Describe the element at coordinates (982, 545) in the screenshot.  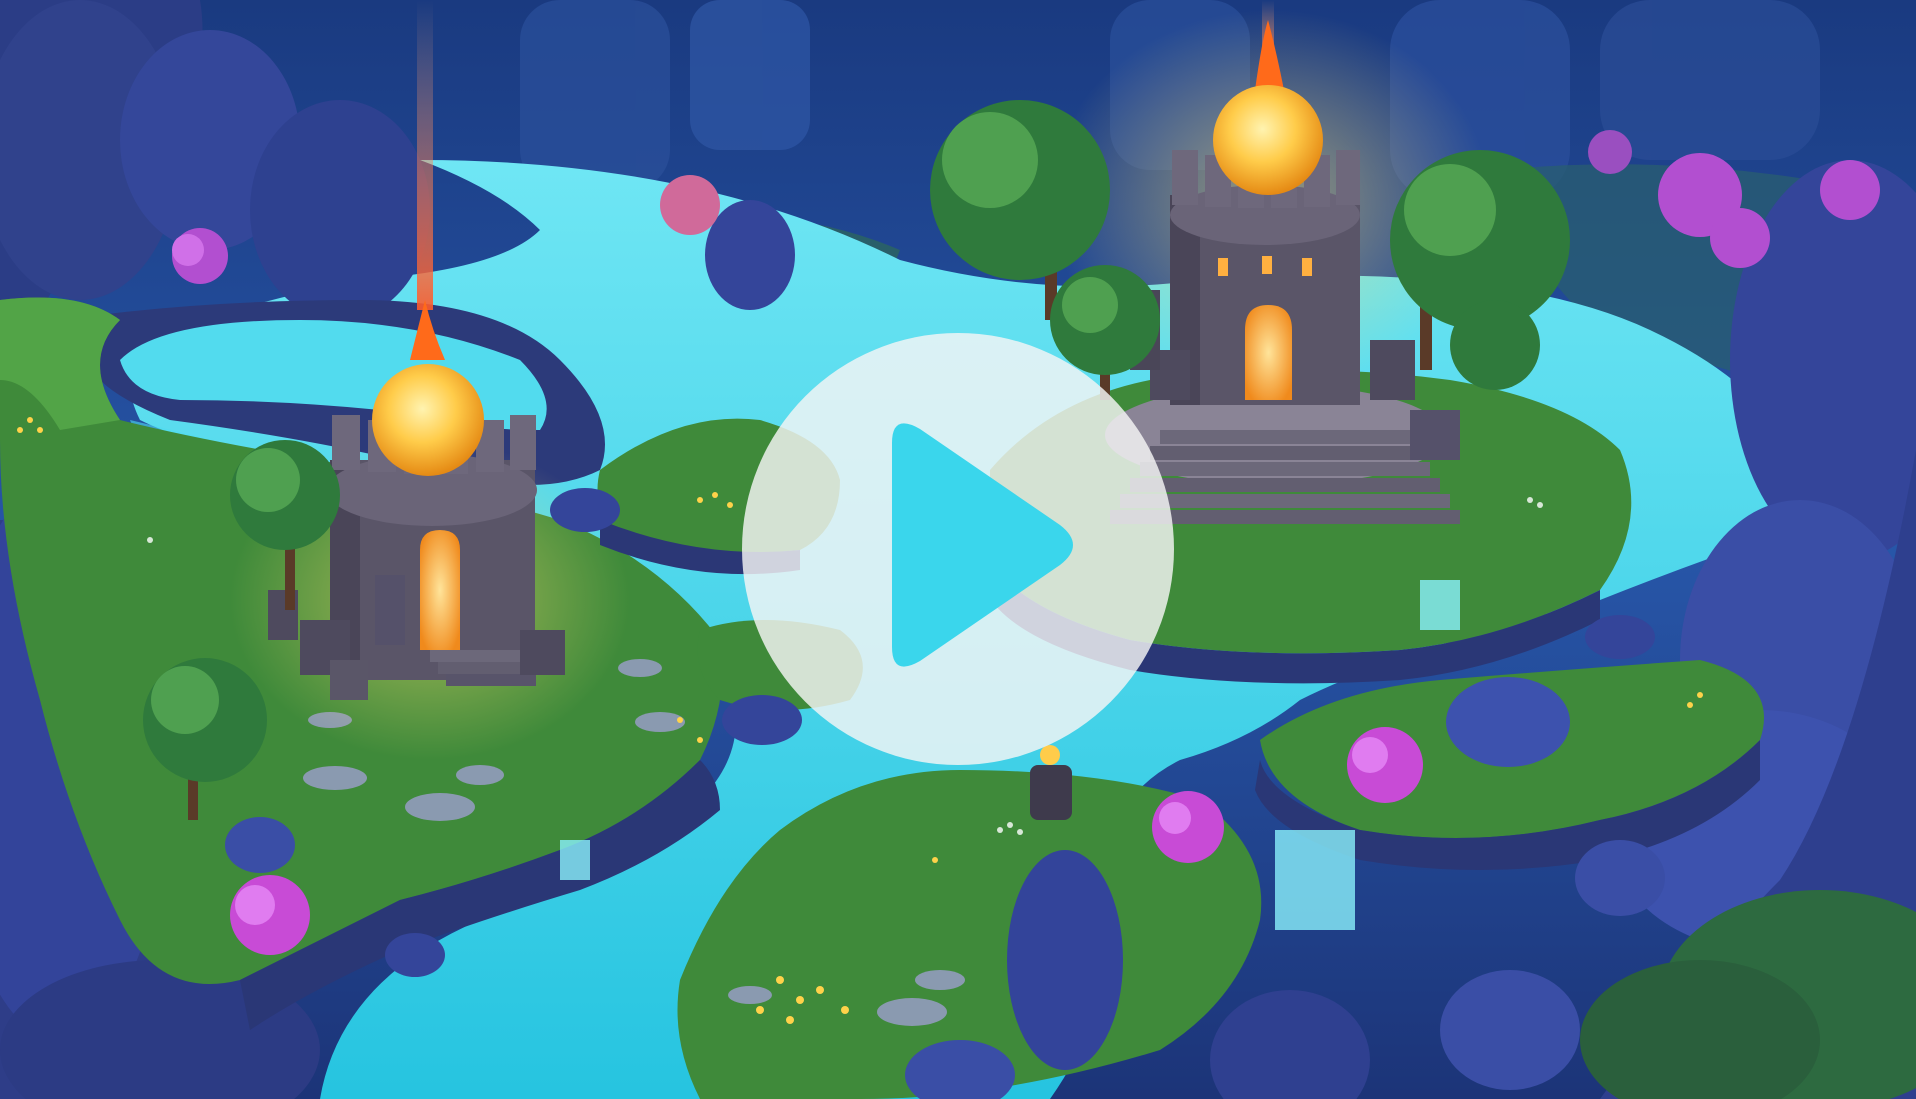
I see `play-triangle-icon` at that location.